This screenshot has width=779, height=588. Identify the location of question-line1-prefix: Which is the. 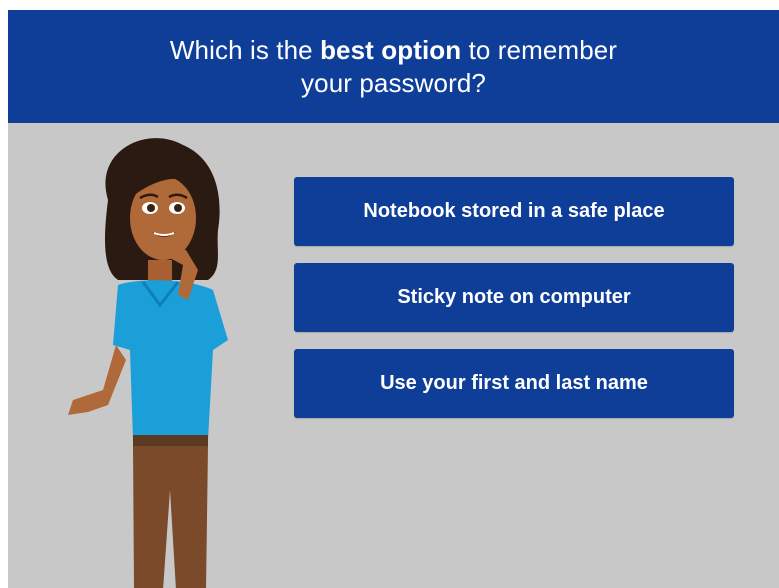
(245, 49).